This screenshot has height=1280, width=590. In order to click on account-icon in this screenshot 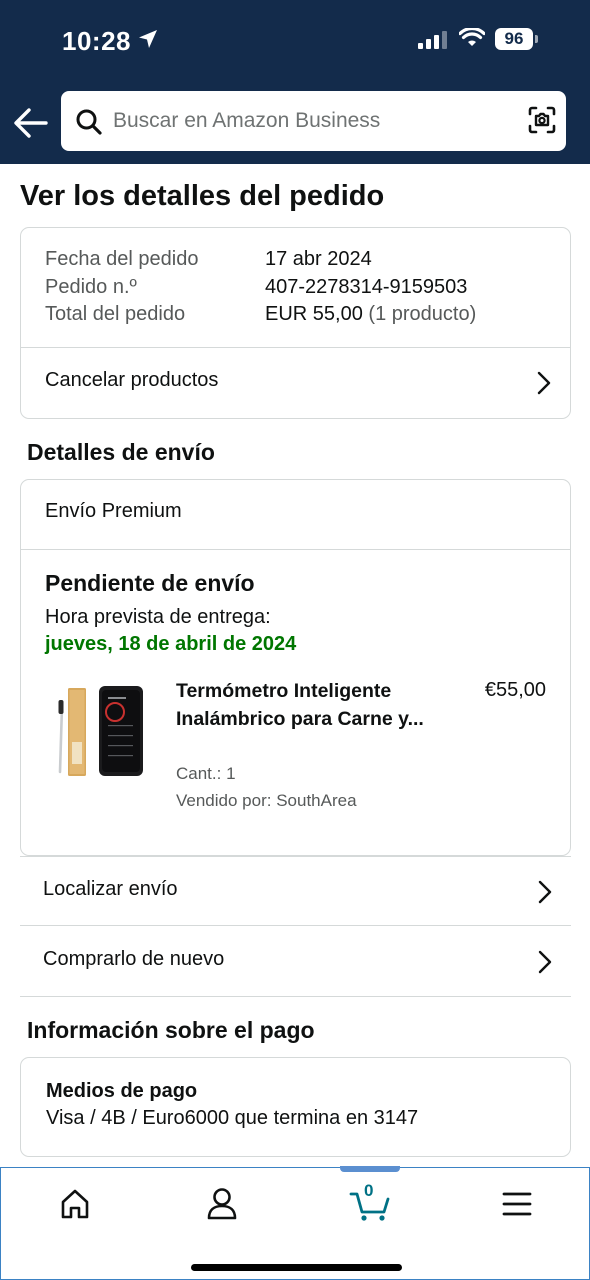, I will do `click(222, 1204)`.